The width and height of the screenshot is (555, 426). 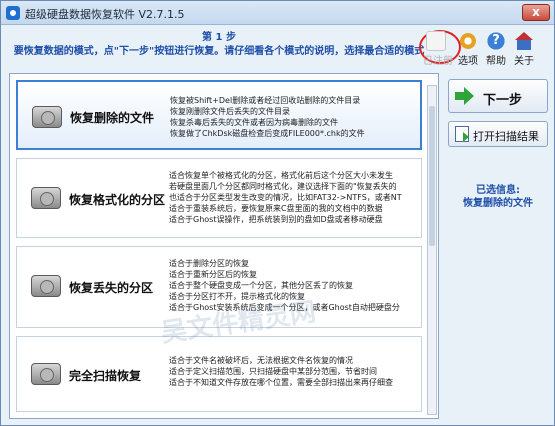 What do you see at coordinates (283, 186) in the screenshot?
I see `desc-line: 若硬盘里面几个分区都同时格式化，建议选择下面的"恢复丢失的` at bounding box center [283, 186].